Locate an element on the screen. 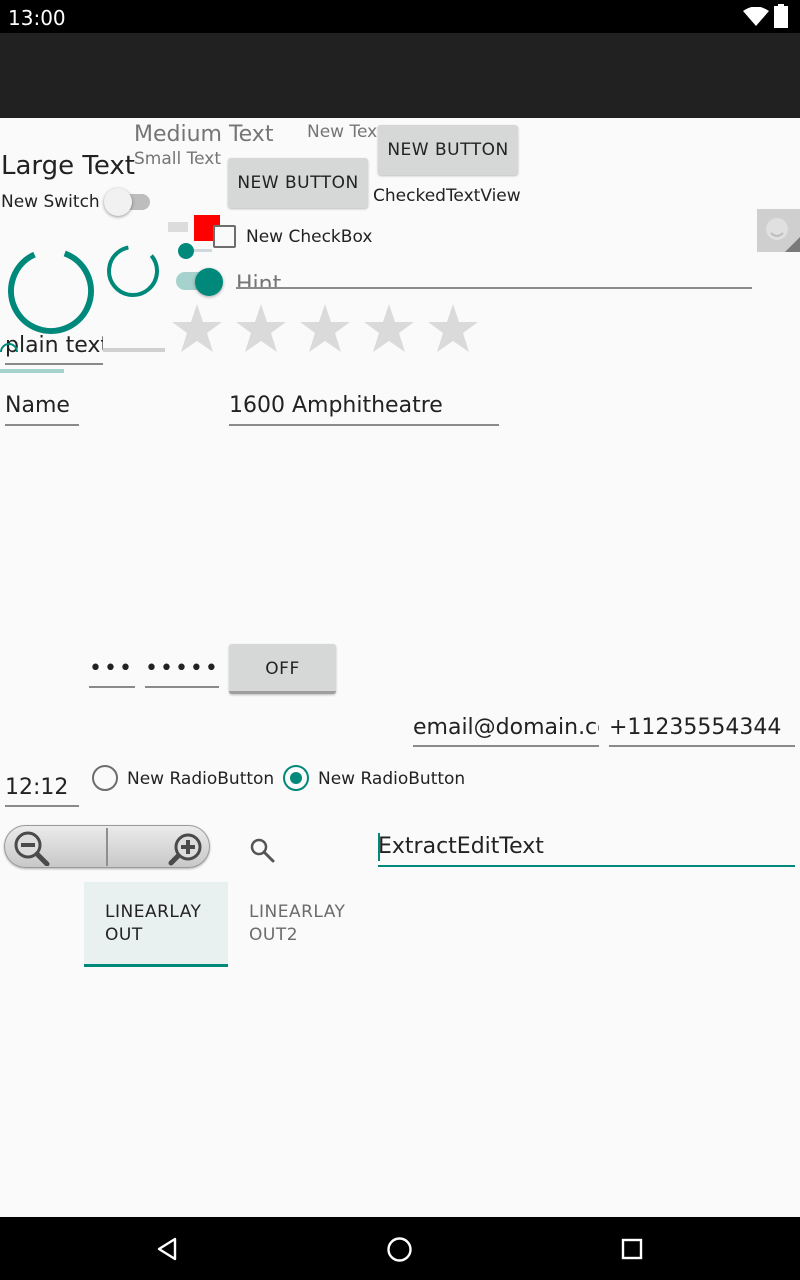 The height and width of the screenshot is (1280, 800). zoom-controls is located at coordinates (107, 846).